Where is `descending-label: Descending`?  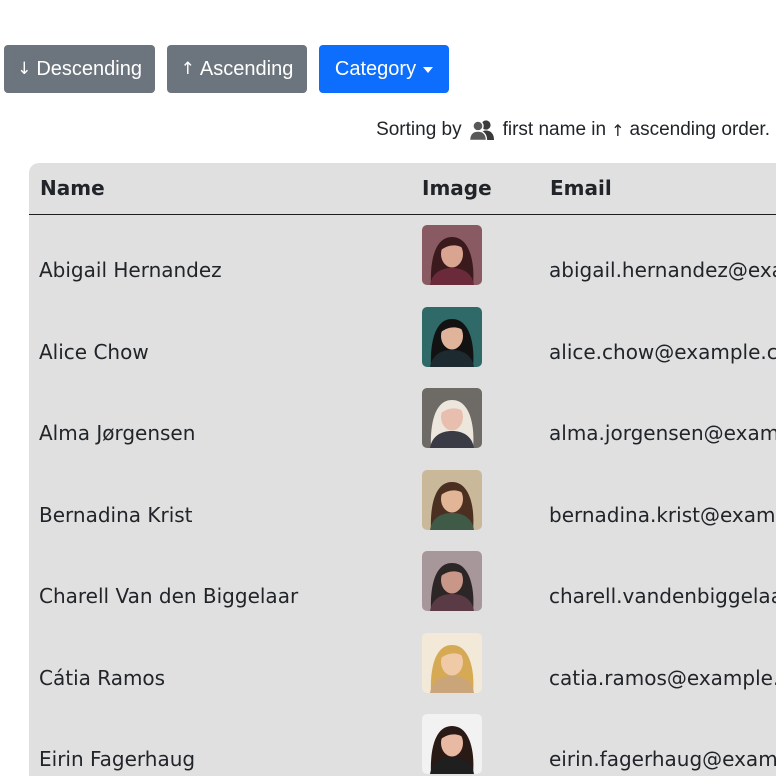
descending-label: Descending is located at coordinates (89, 68).